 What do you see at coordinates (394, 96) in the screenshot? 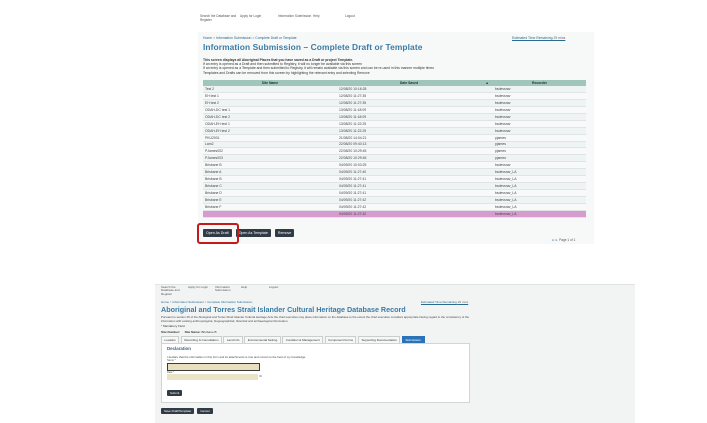
I see `table-row: EH test 1 12/08/20 11:27:35 bsdevsrav` at bounding box center [394, 96].